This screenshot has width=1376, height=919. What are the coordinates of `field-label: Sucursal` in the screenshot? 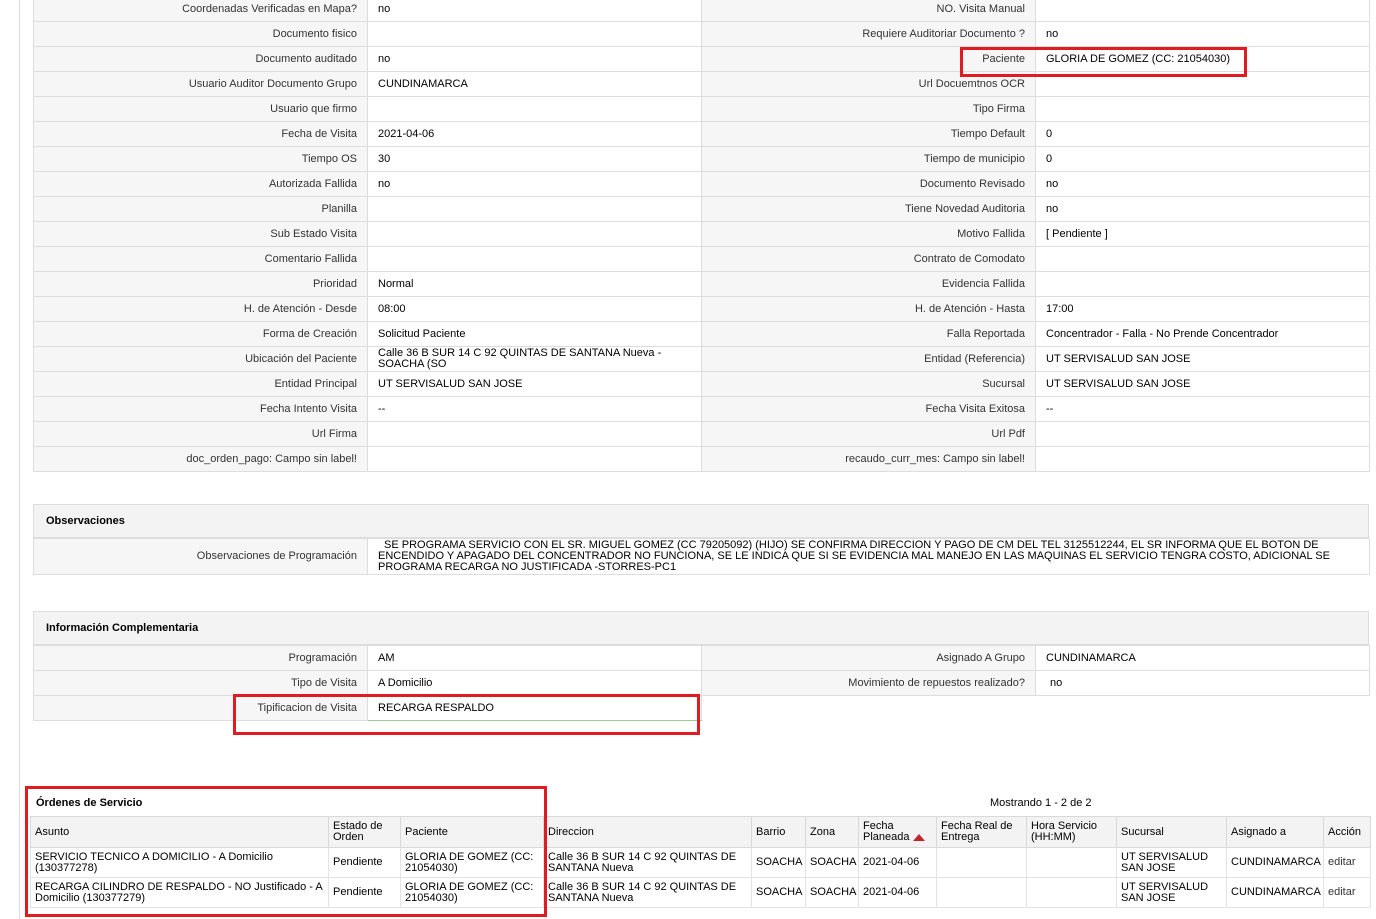 It's located at (868, 384).